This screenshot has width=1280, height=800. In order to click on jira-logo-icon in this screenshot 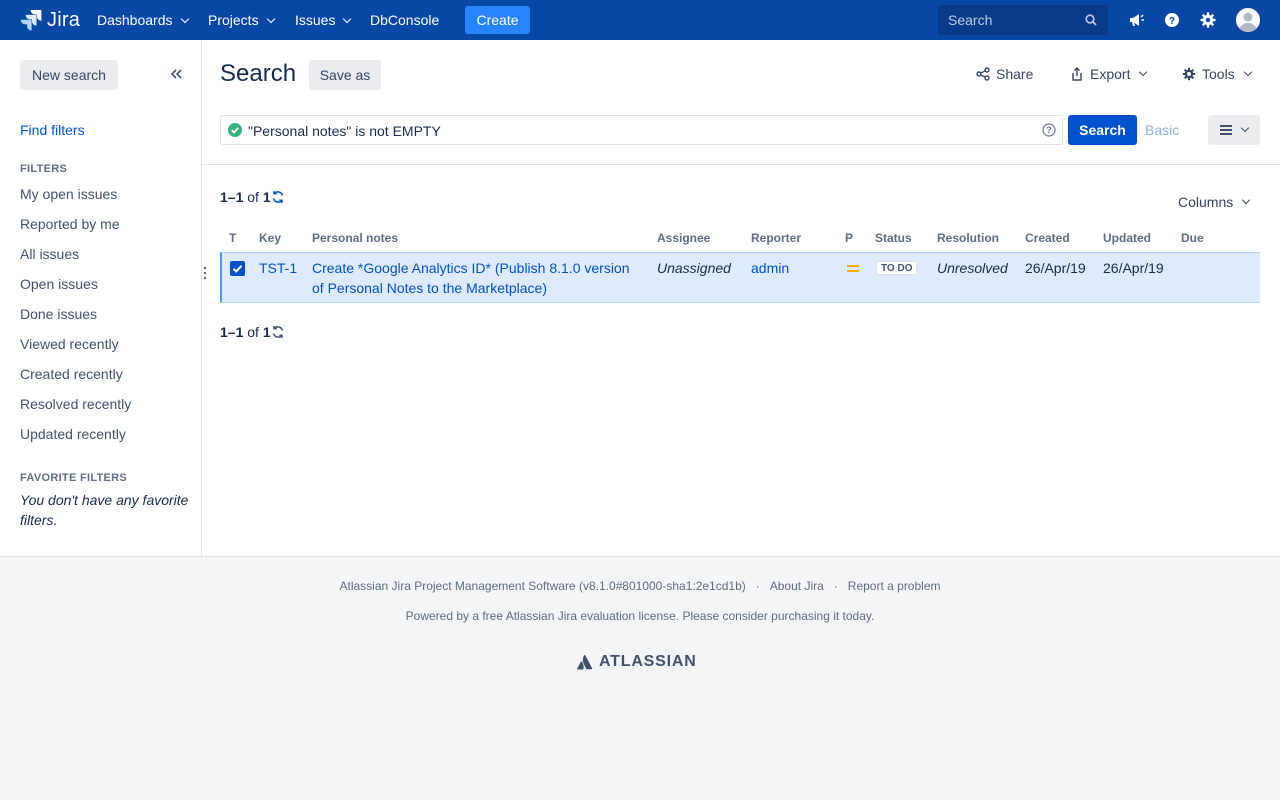, I will do `click(31, 20)`.